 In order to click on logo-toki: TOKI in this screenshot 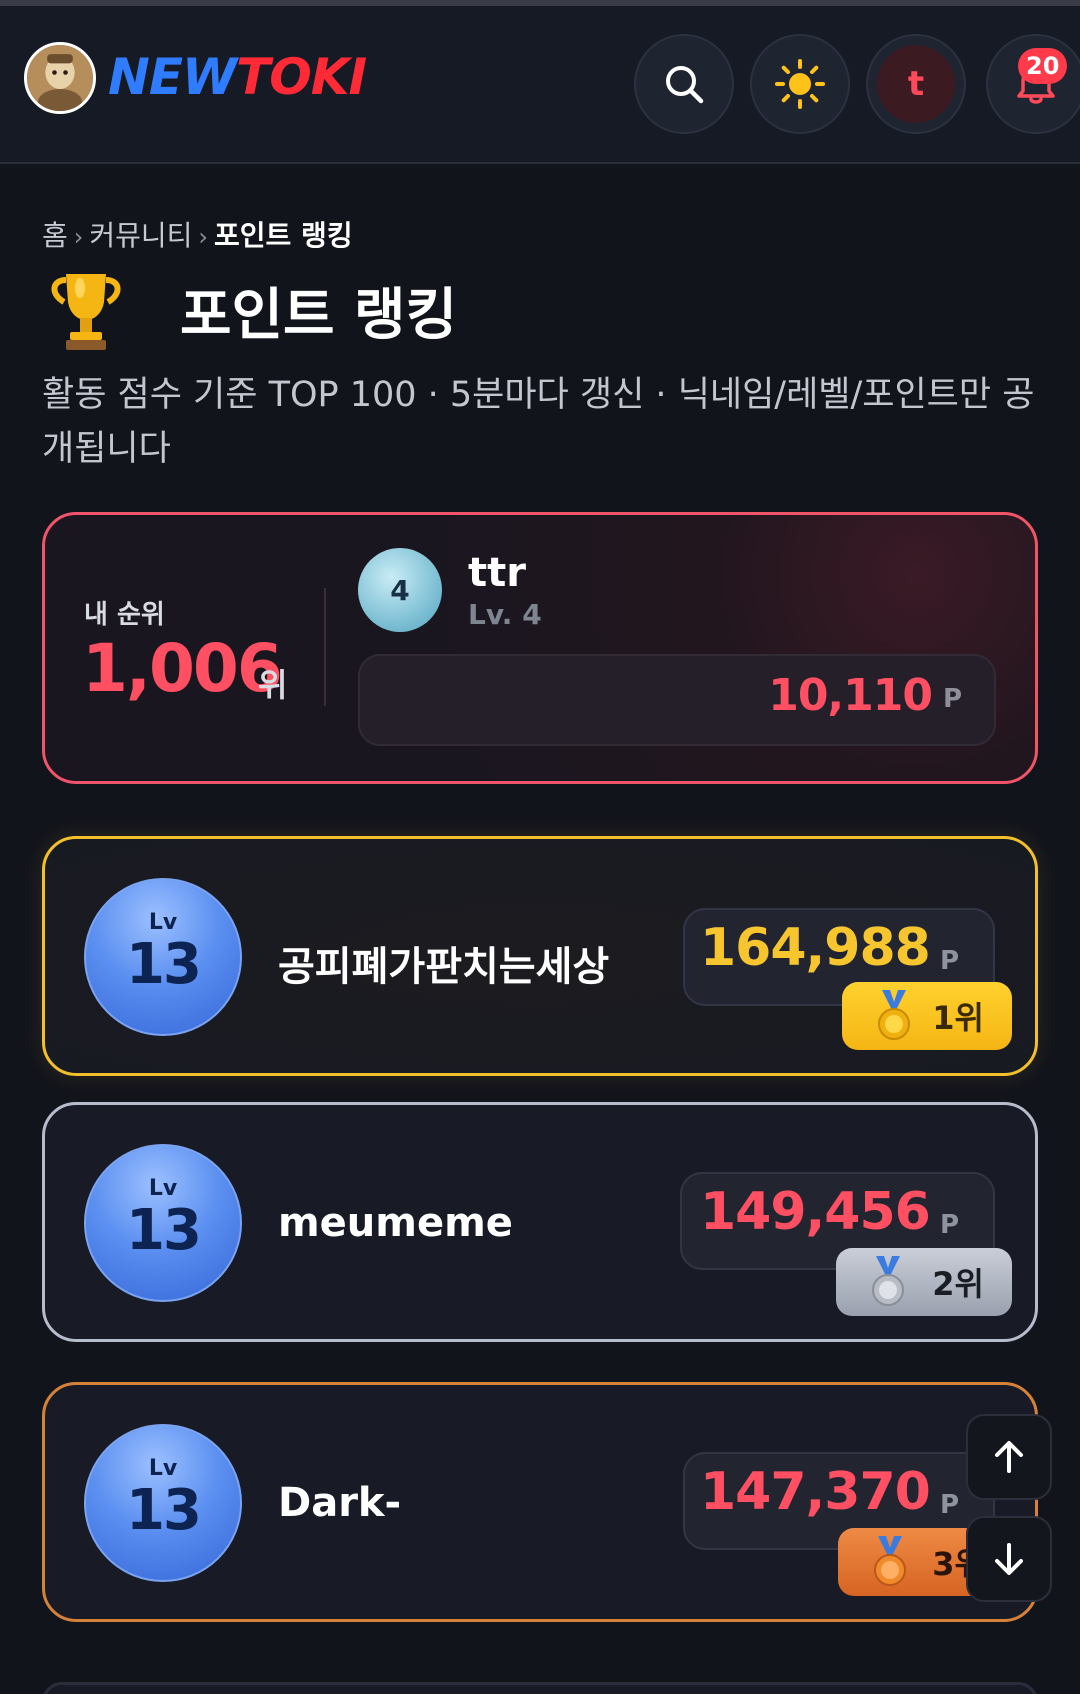, I will do `click(301, 77)`.